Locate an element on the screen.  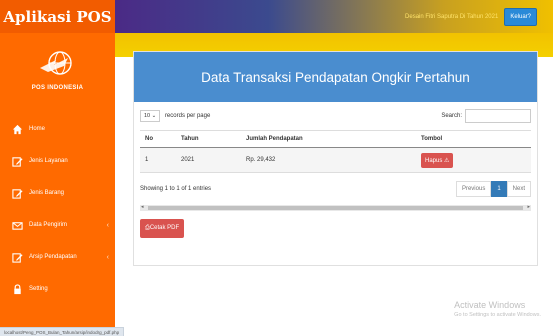
pagination: Previous 1 Next is located at coordinates (493, 189).